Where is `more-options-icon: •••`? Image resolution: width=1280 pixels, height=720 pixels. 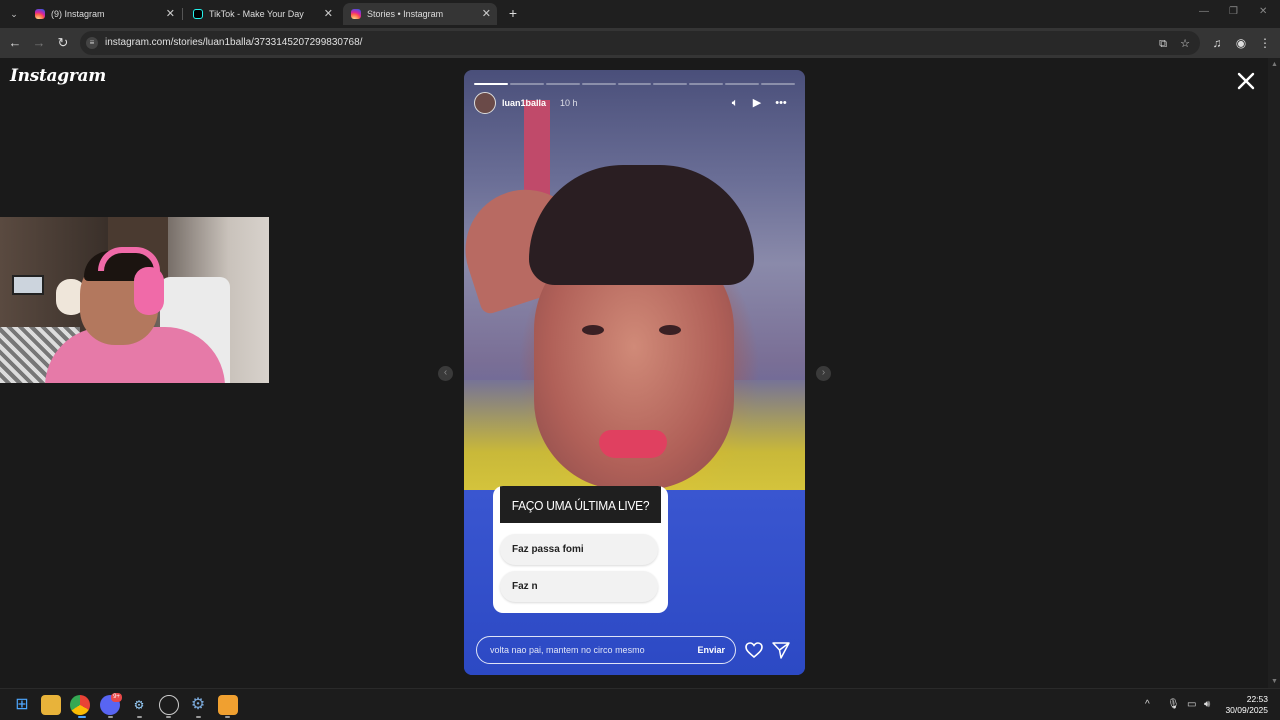
more-options-icon: ••• is located at coordinates (781, 103).